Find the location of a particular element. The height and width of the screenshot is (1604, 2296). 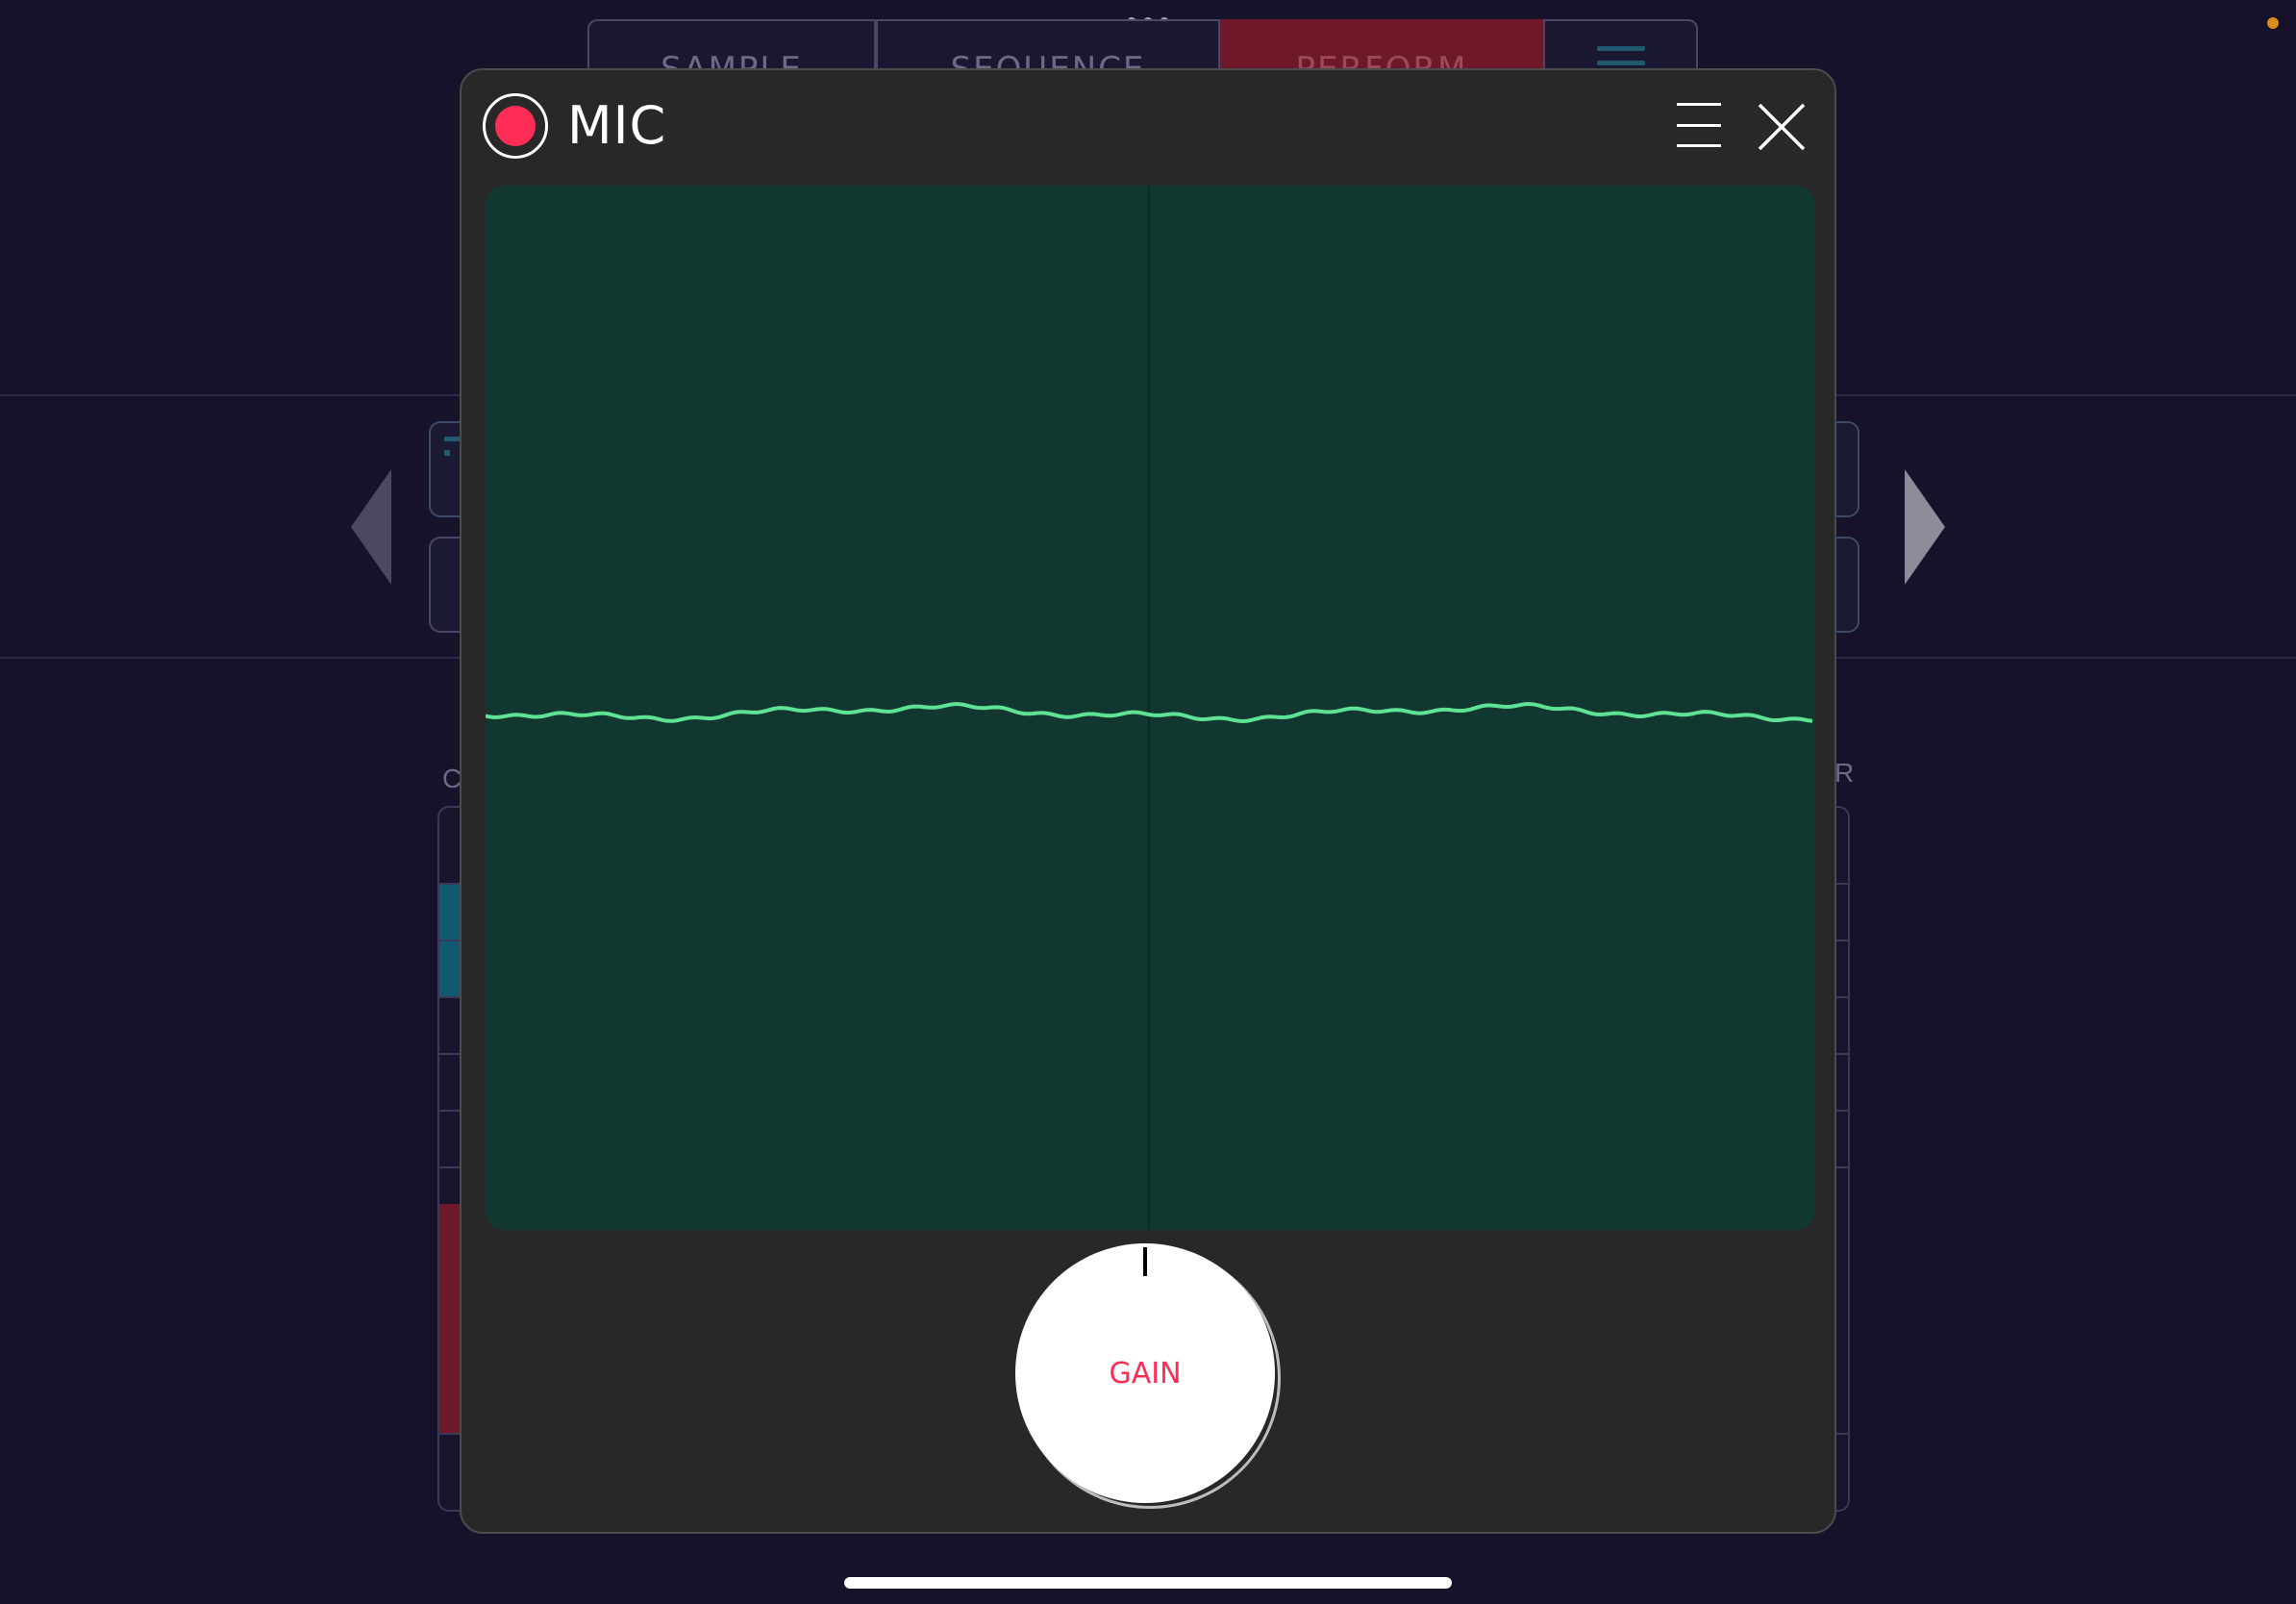

gain-label: GAIN is located at coordinates (1145, 1373).